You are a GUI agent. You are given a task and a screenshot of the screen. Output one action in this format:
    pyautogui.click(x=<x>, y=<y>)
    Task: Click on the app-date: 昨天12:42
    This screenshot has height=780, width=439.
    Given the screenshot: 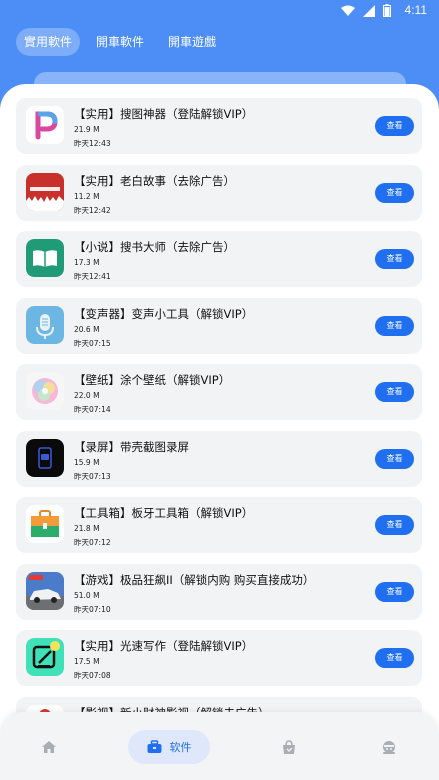 What is the action you would take?
    pyautogui.click(x=92, y=210)
    